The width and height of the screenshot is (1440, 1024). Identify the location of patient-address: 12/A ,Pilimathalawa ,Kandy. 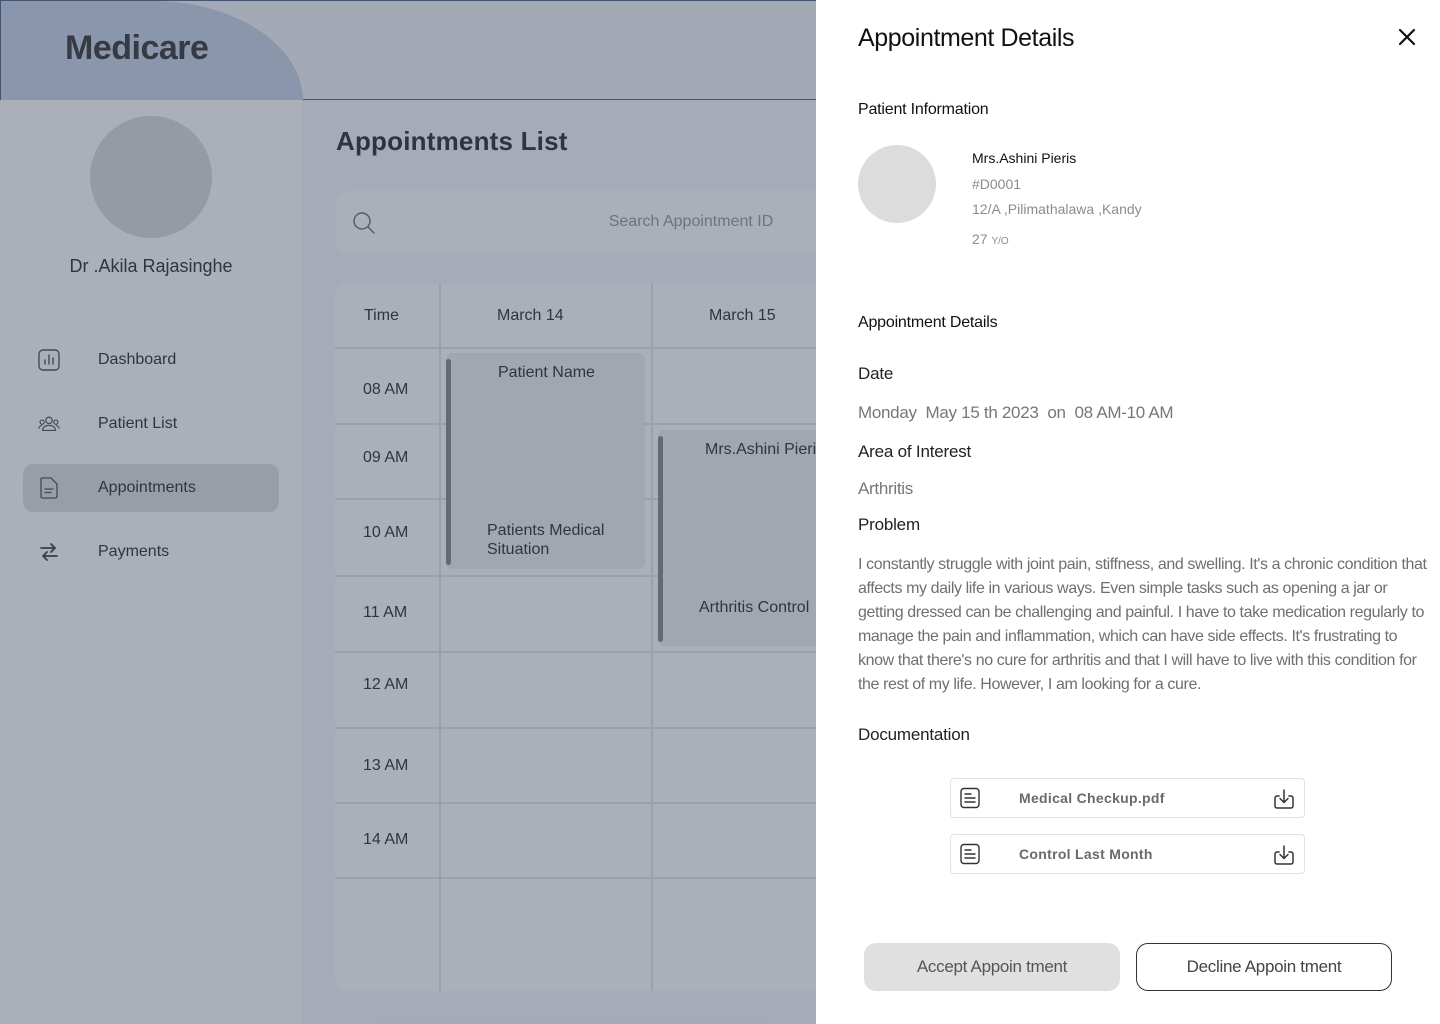
(1057, 209).